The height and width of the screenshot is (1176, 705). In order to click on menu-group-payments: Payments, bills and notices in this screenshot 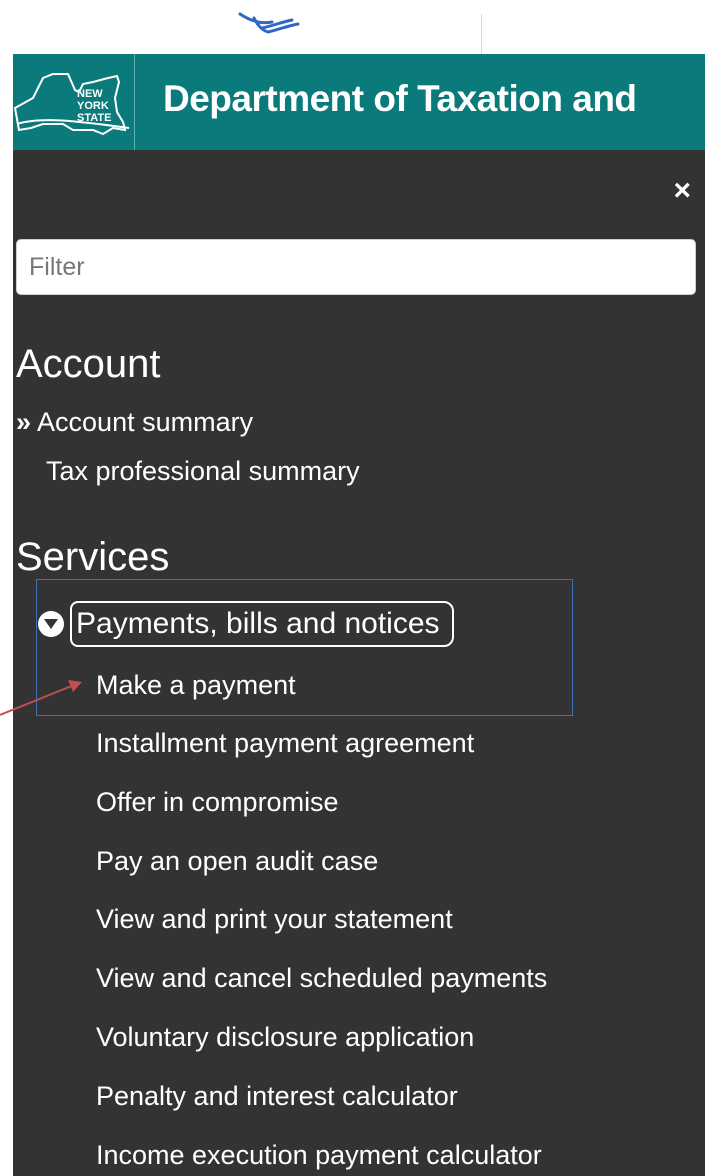, I will do `click(246, 624)`.